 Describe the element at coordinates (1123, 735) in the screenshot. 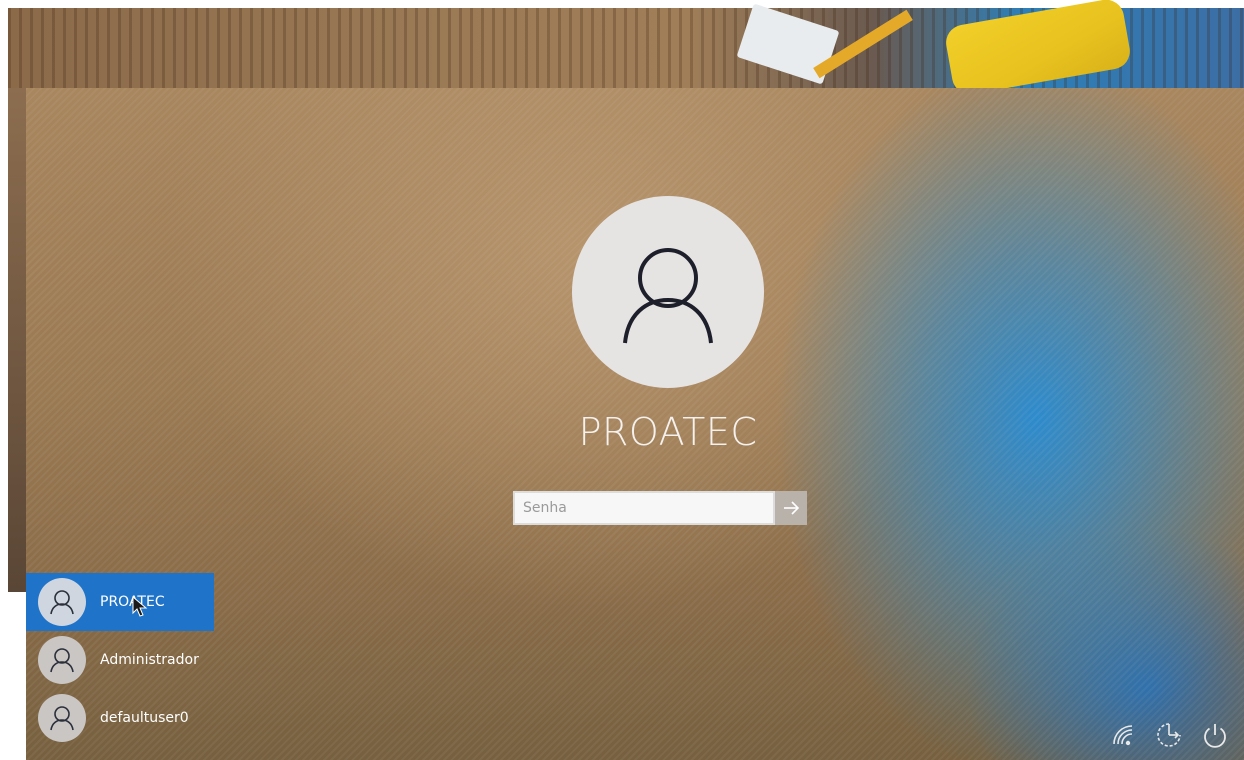

I see `network-icon` at that location.